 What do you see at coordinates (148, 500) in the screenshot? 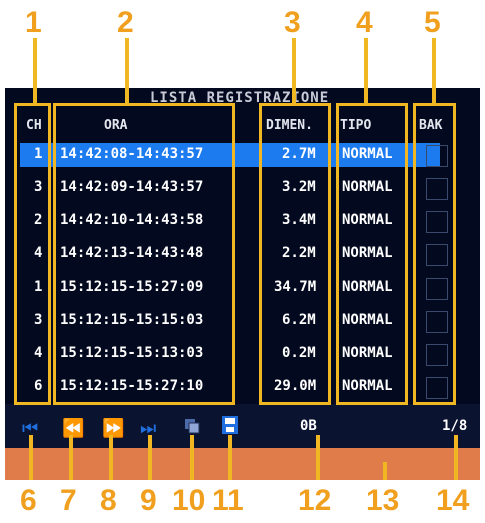
I see `callout-9: 9` at bounding box center [148, 500].